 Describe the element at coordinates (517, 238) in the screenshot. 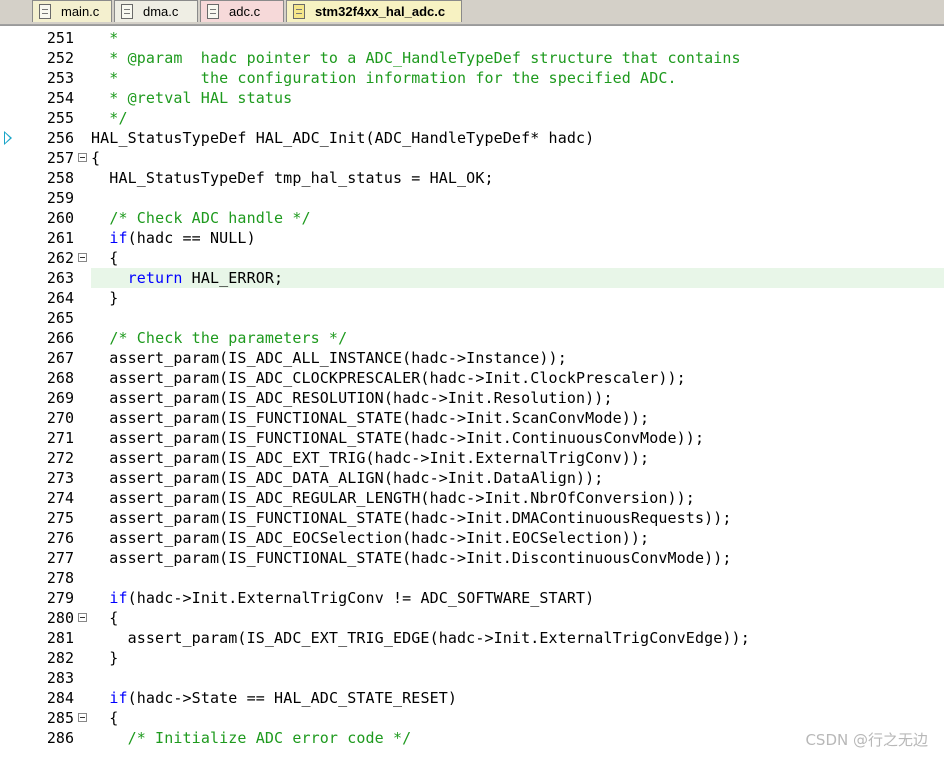

I see `code-text: if(hadc == NULL)` at that location.